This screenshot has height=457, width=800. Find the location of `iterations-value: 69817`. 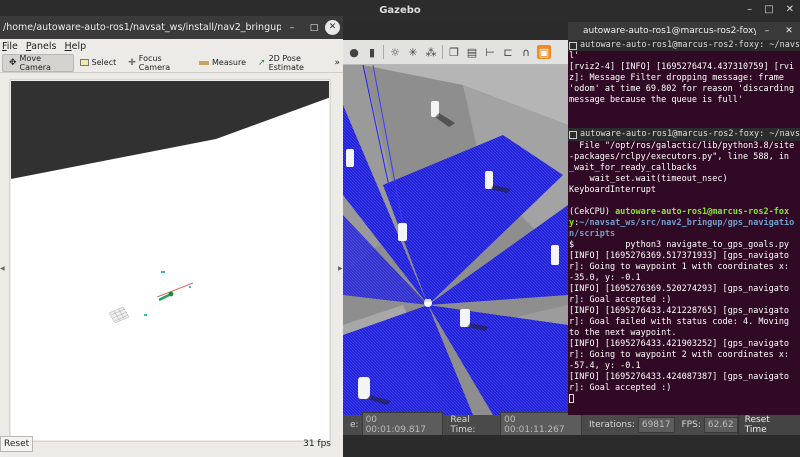

iterations-value: 69817 is located at coordinates (656, 425).